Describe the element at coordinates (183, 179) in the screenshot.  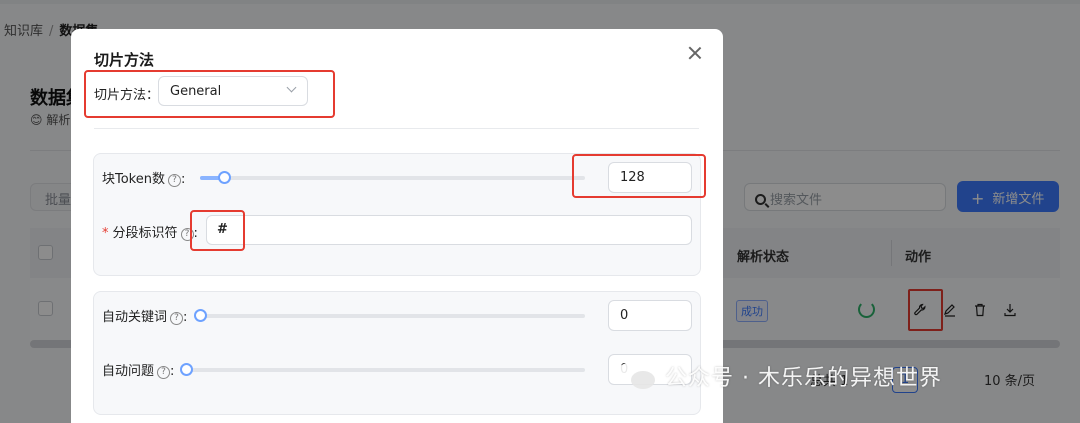
I see `chunk-token-colon: :` at that location.